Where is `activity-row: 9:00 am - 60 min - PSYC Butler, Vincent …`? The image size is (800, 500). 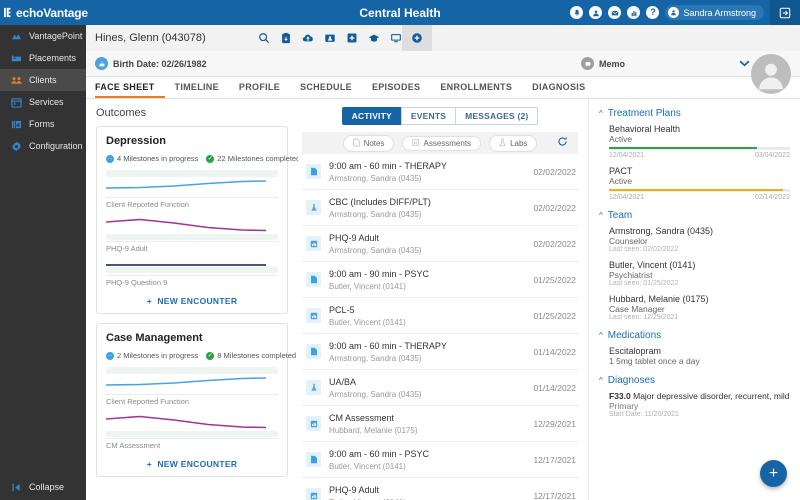
activity-row: 9:00 am - 60 min - PSYC Butler, Vincent … is located at coordinates (440, 460).